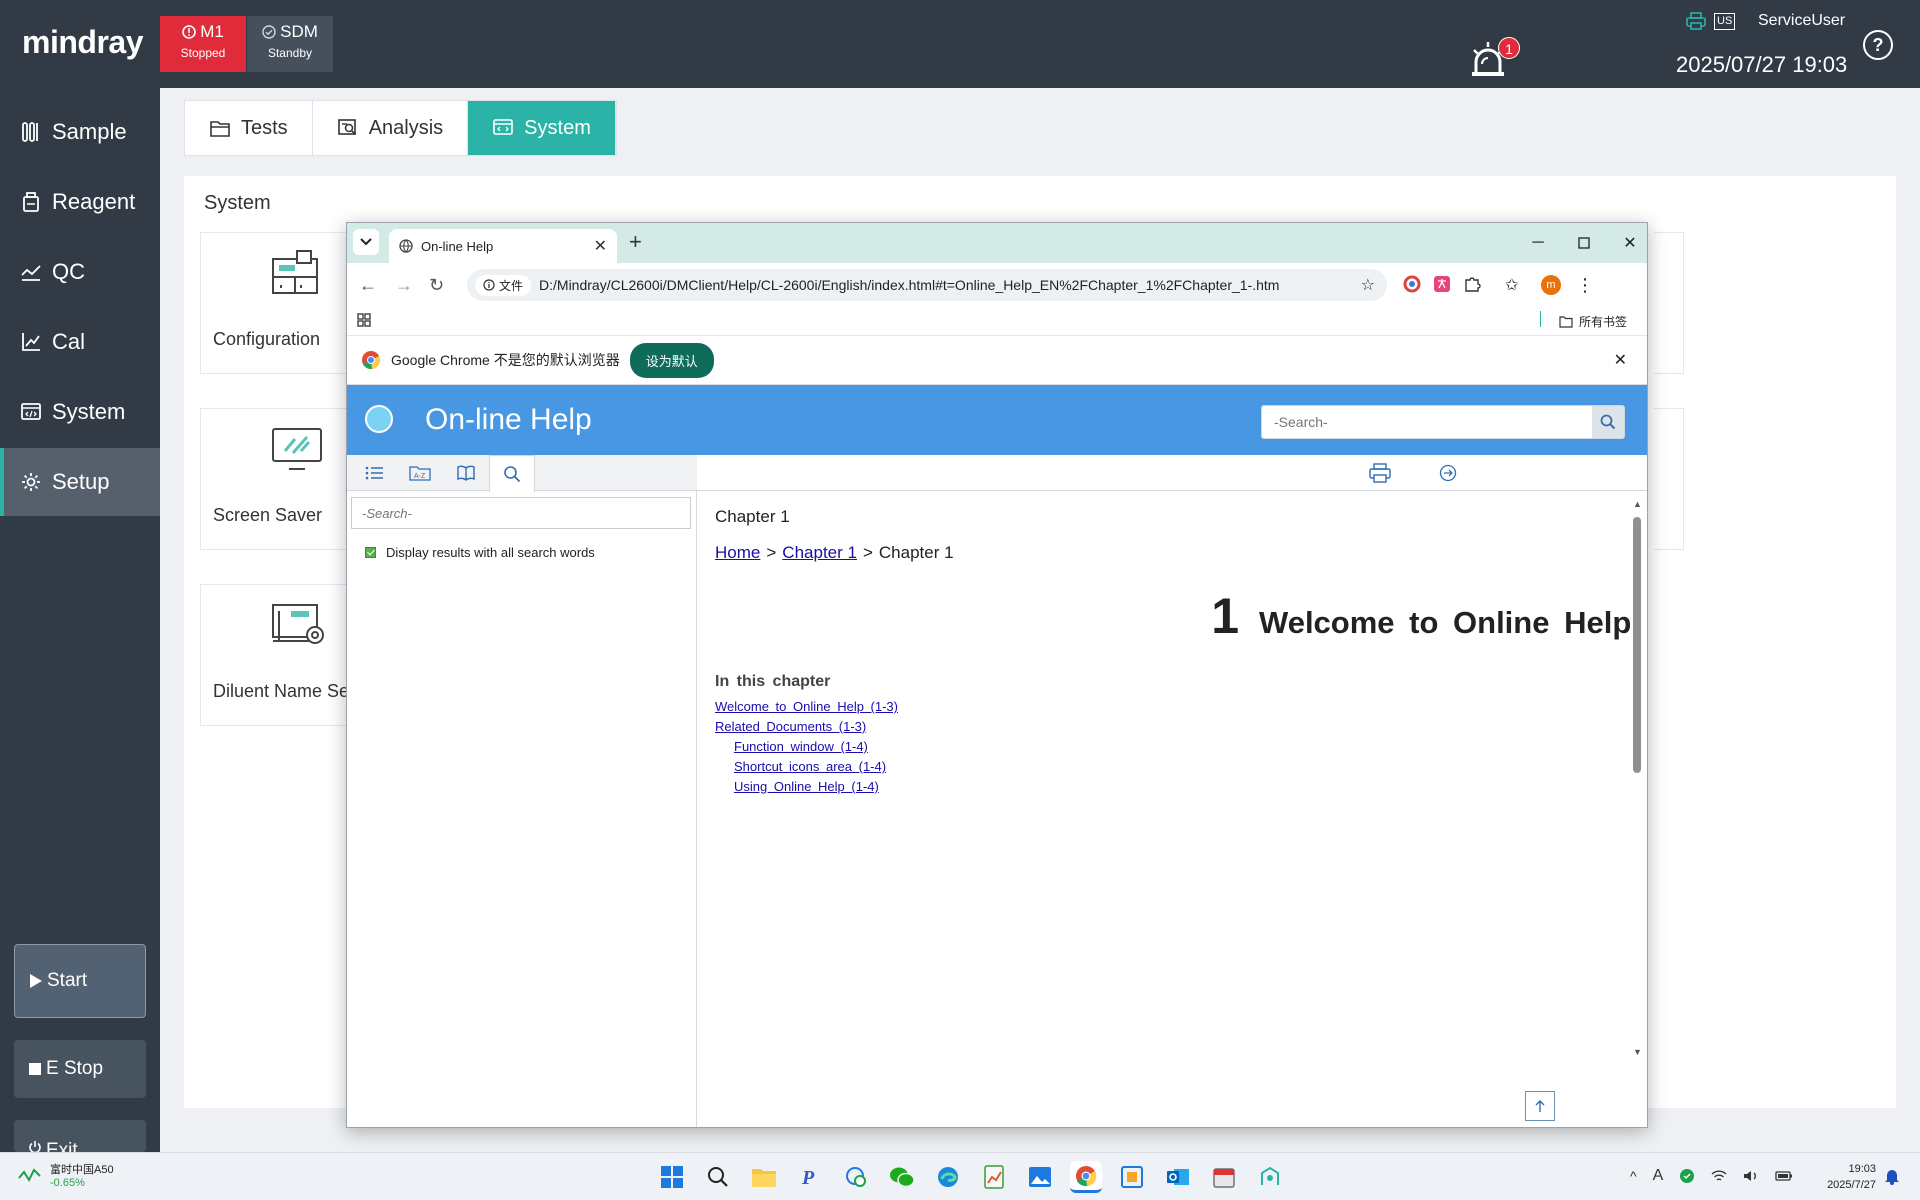  Describe the element at coordinates (810, 1177) in the screenshot. I see `app-p-icon: P` at that location.